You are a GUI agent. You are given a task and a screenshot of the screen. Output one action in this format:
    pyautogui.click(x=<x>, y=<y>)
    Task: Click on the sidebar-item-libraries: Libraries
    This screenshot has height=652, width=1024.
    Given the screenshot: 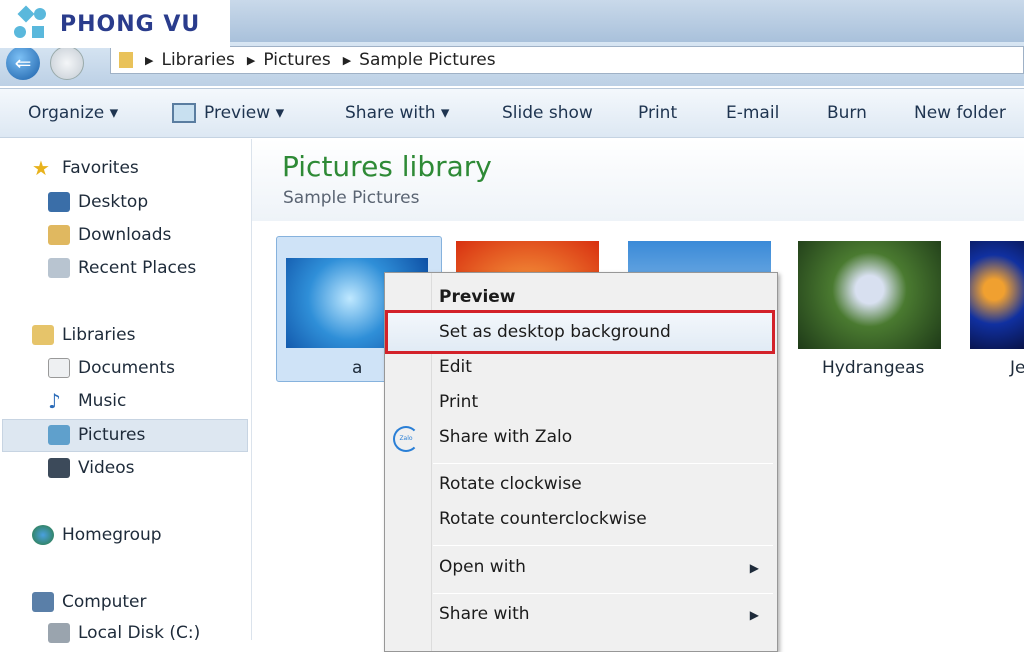 What is the action you would take?
    pyautogui.click(x=83, y=335)
    